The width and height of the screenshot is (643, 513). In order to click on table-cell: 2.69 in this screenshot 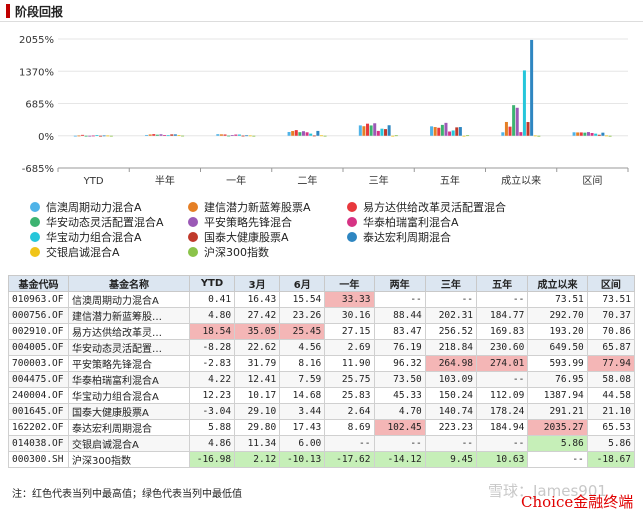, I will do `click(349, 347)`.